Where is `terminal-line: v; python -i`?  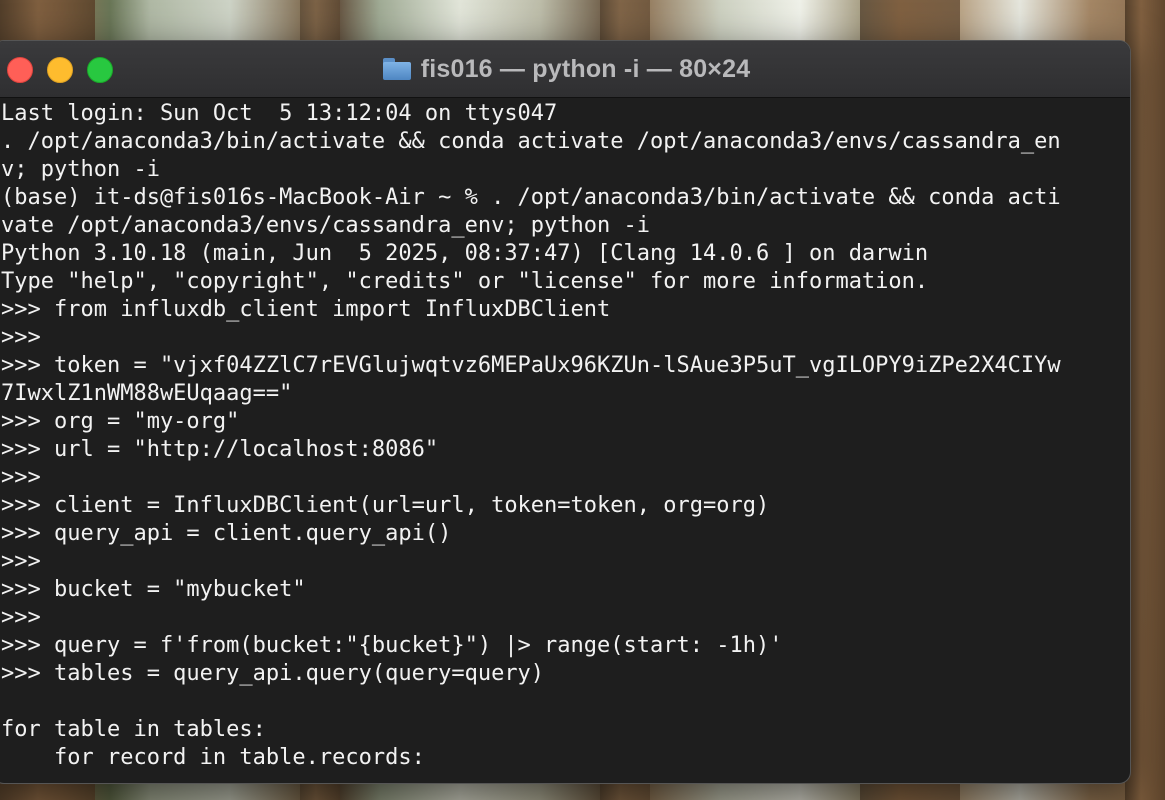 terminal-line: v; python -i is located at coordinates (80, 169).